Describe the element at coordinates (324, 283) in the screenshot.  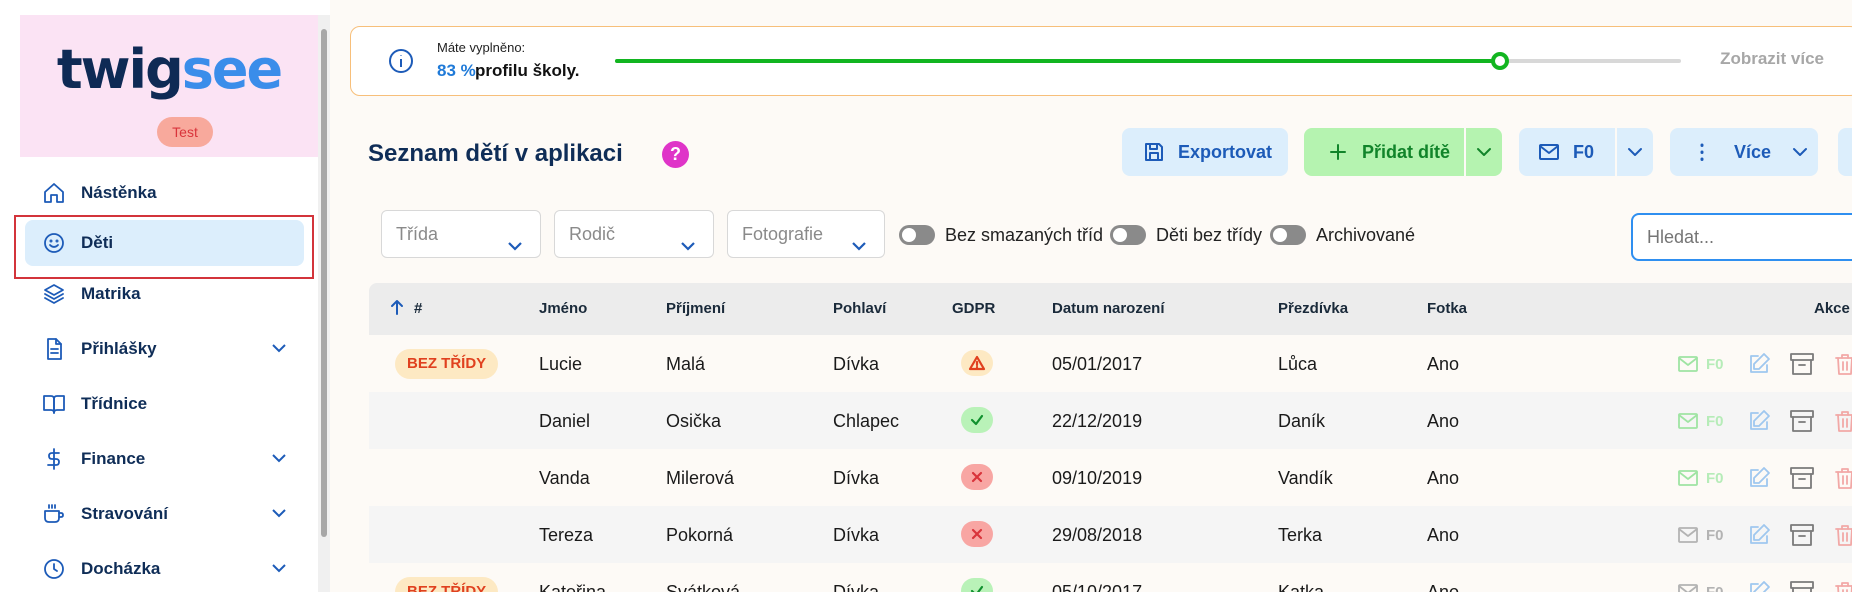
I see `scrollbar-thumb` at that location.